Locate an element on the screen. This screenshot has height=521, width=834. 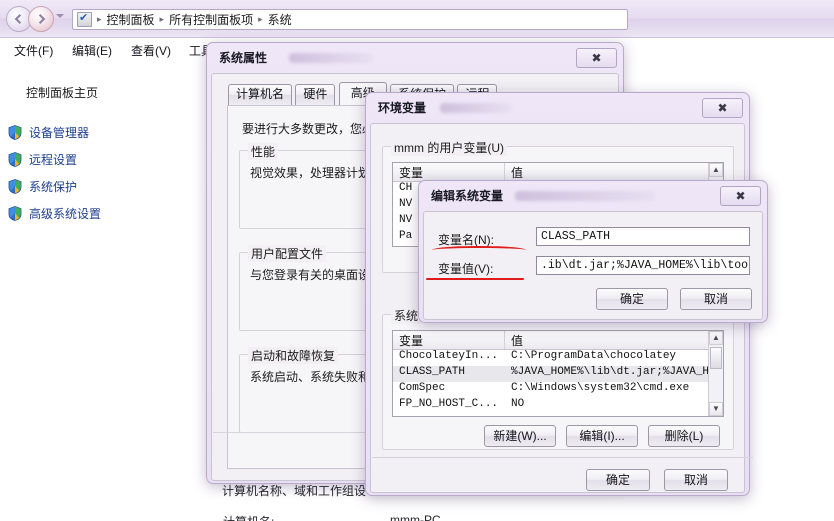
variable-value-label: 变量值(V): is located at coordinates (466, 269).